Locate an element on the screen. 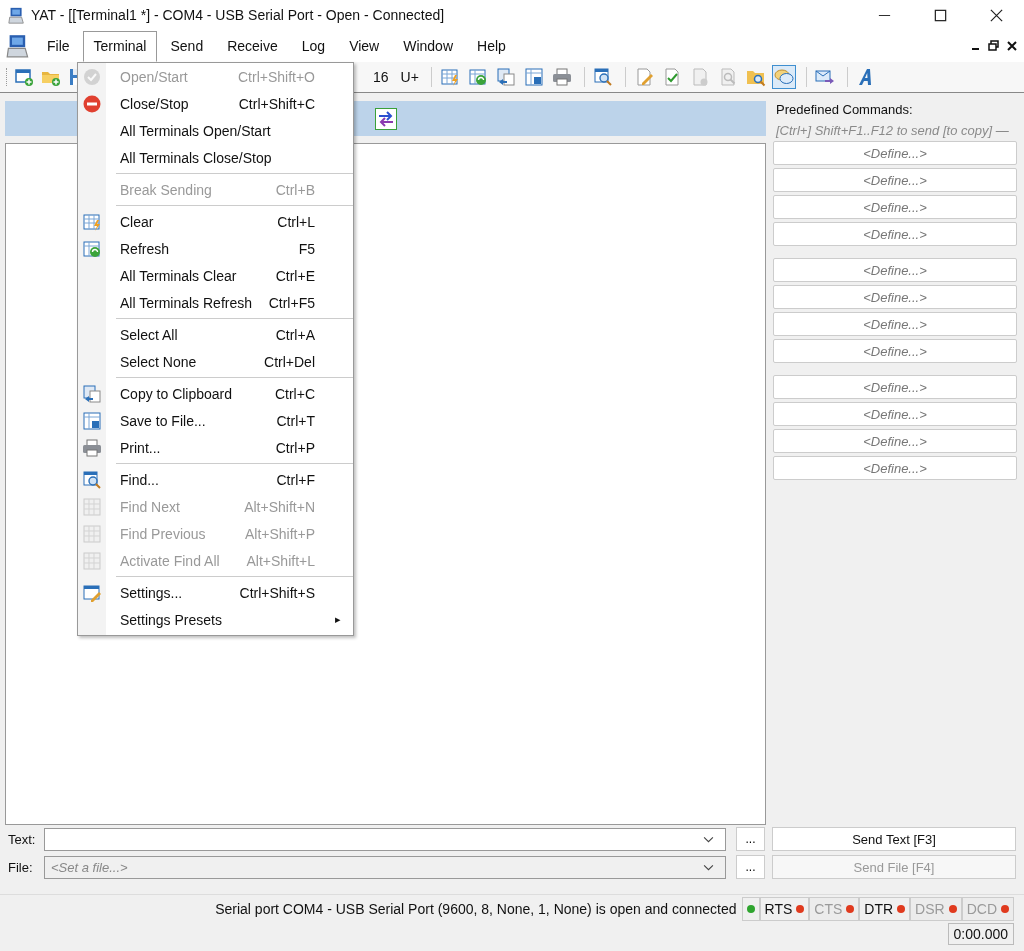 The width and height of the screenshot is (1024, 951). radix-button: U+ is located at coordinates (409, 77).